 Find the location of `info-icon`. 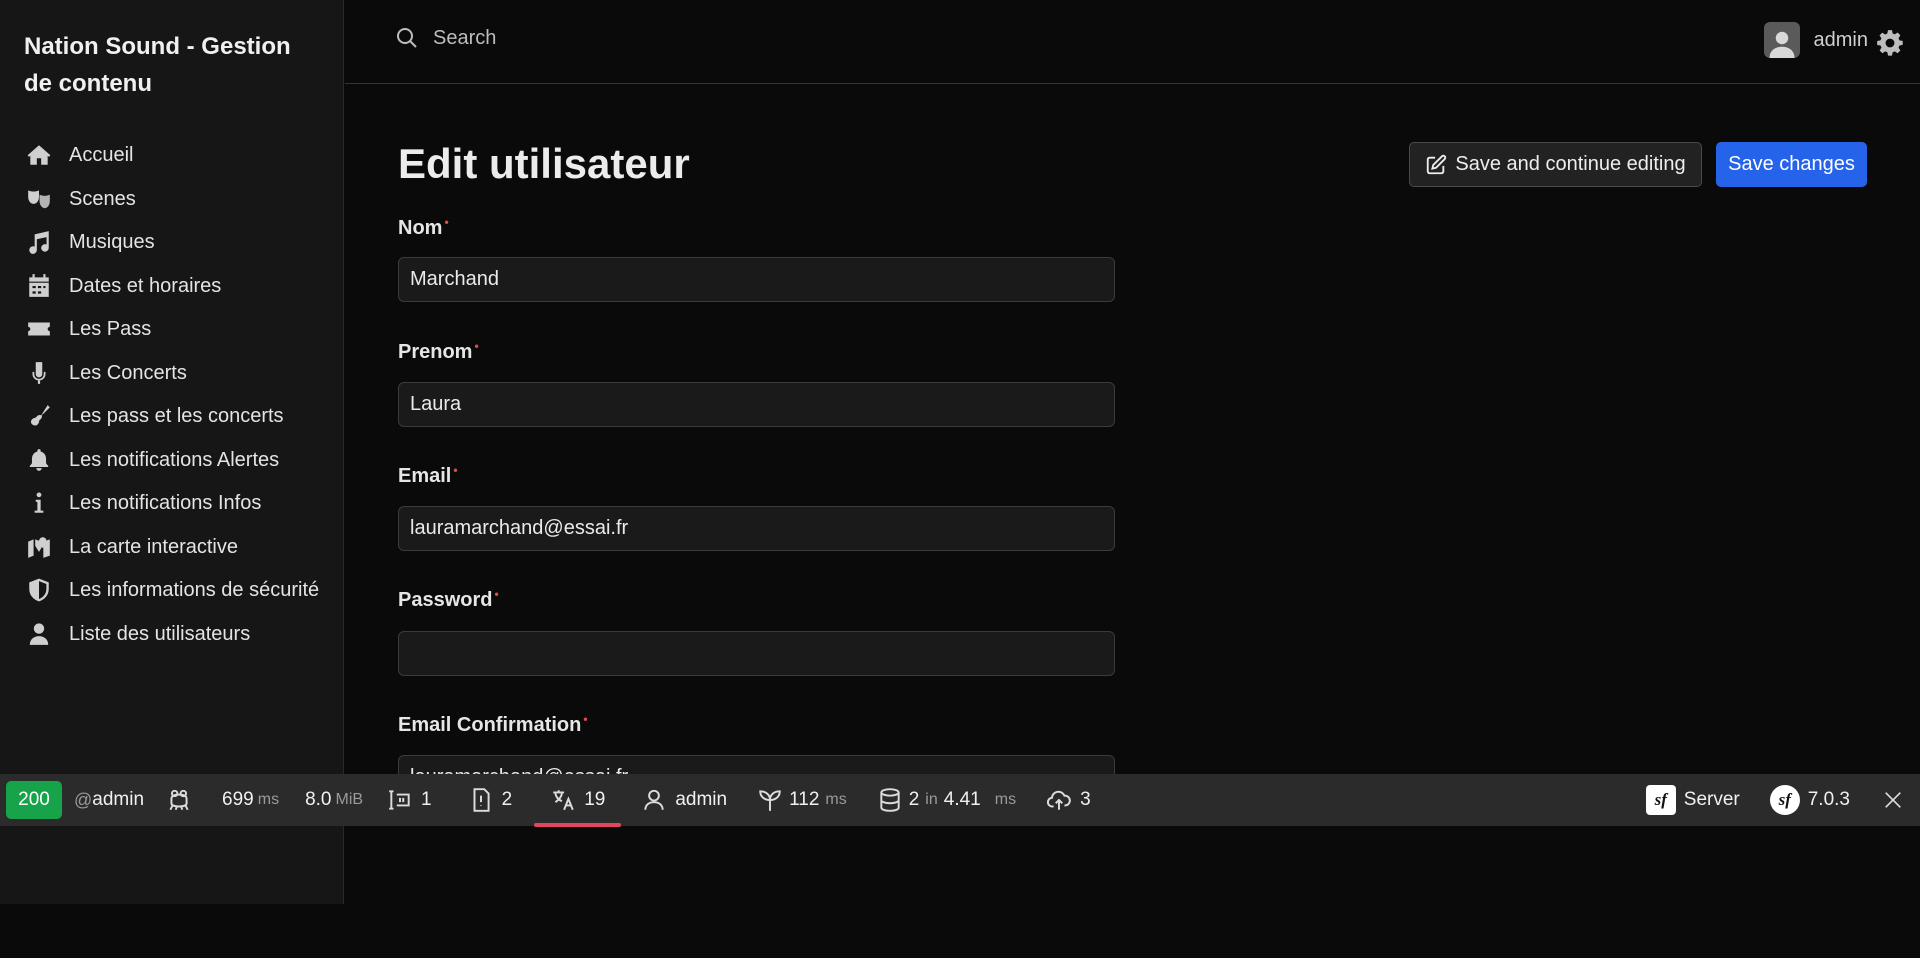

info-icon is located at coordinates (39, 503).